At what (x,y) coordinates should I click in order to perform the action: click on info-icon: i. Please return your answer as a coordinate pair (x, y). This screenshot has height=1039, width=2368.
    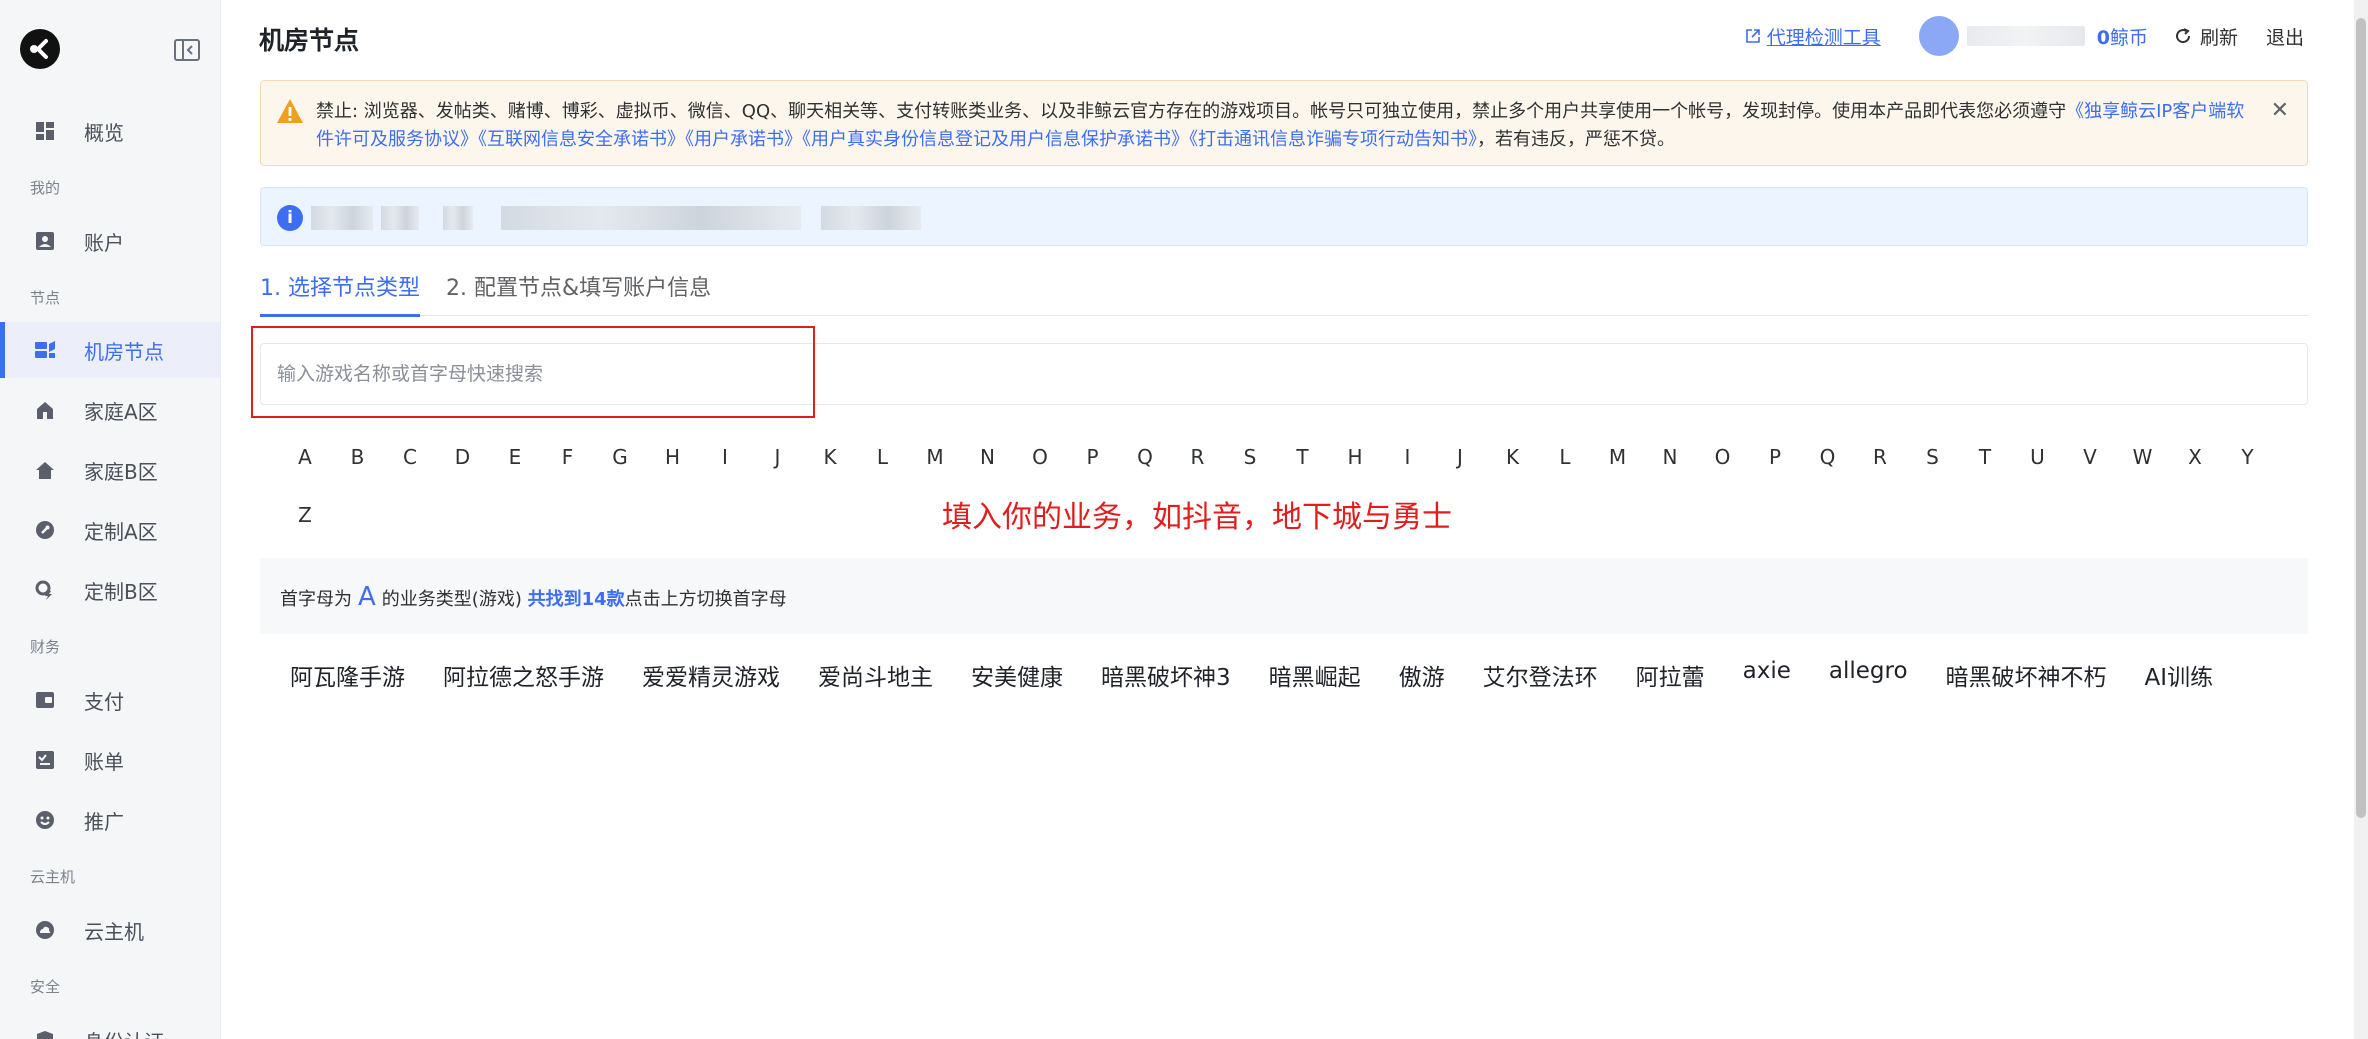
    Looking at the image, I should click on (290, 218).